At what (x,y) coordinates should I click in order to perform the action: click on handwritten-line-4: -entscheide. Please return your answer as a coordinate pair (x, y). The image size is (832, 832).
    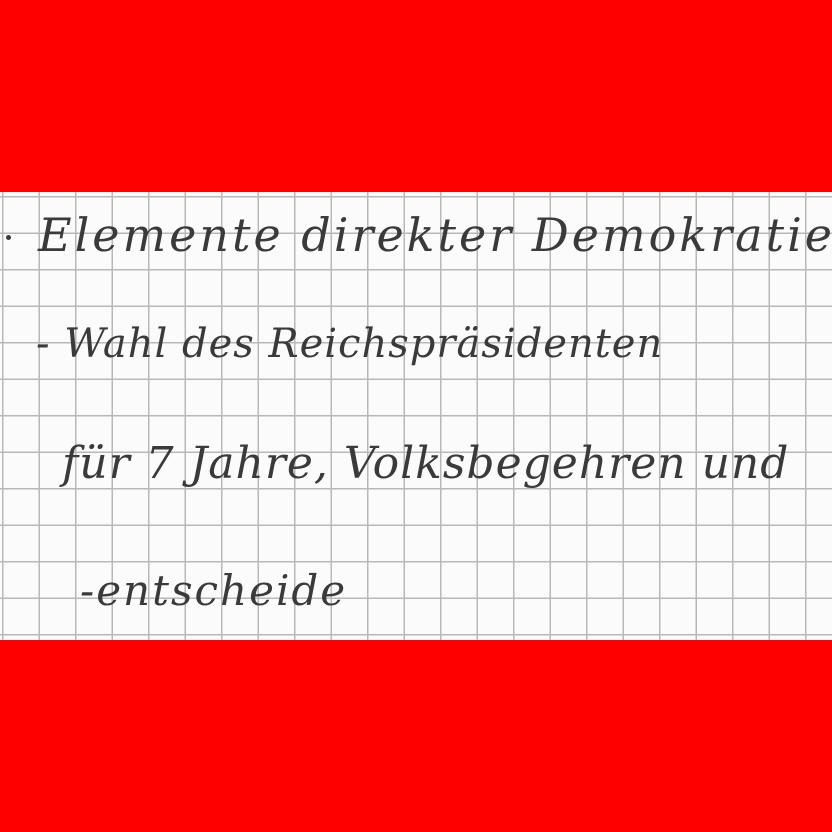
    Looking at the image, I should click on (214, 590).